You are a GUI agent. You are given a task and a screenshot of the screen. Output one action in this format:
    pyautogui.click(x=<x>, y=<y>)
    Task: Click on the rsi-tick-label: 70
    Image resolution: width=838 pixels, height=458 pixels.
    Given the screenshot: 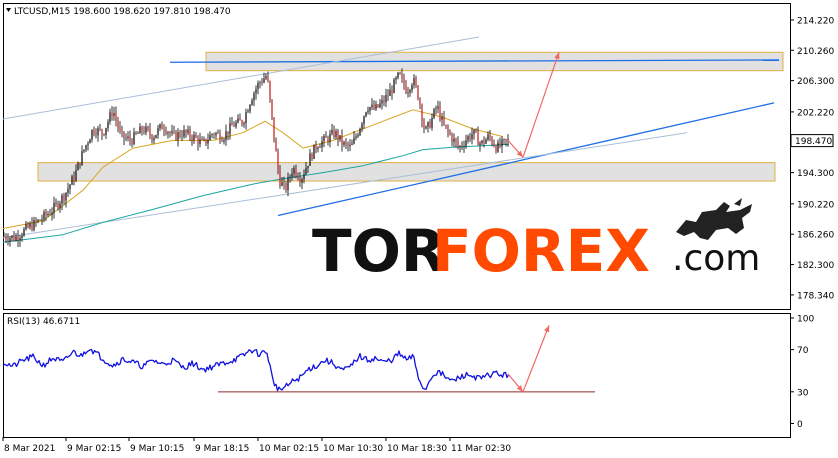 What is the action you would take?
    pyautogui.click(x=803, y=351)
    